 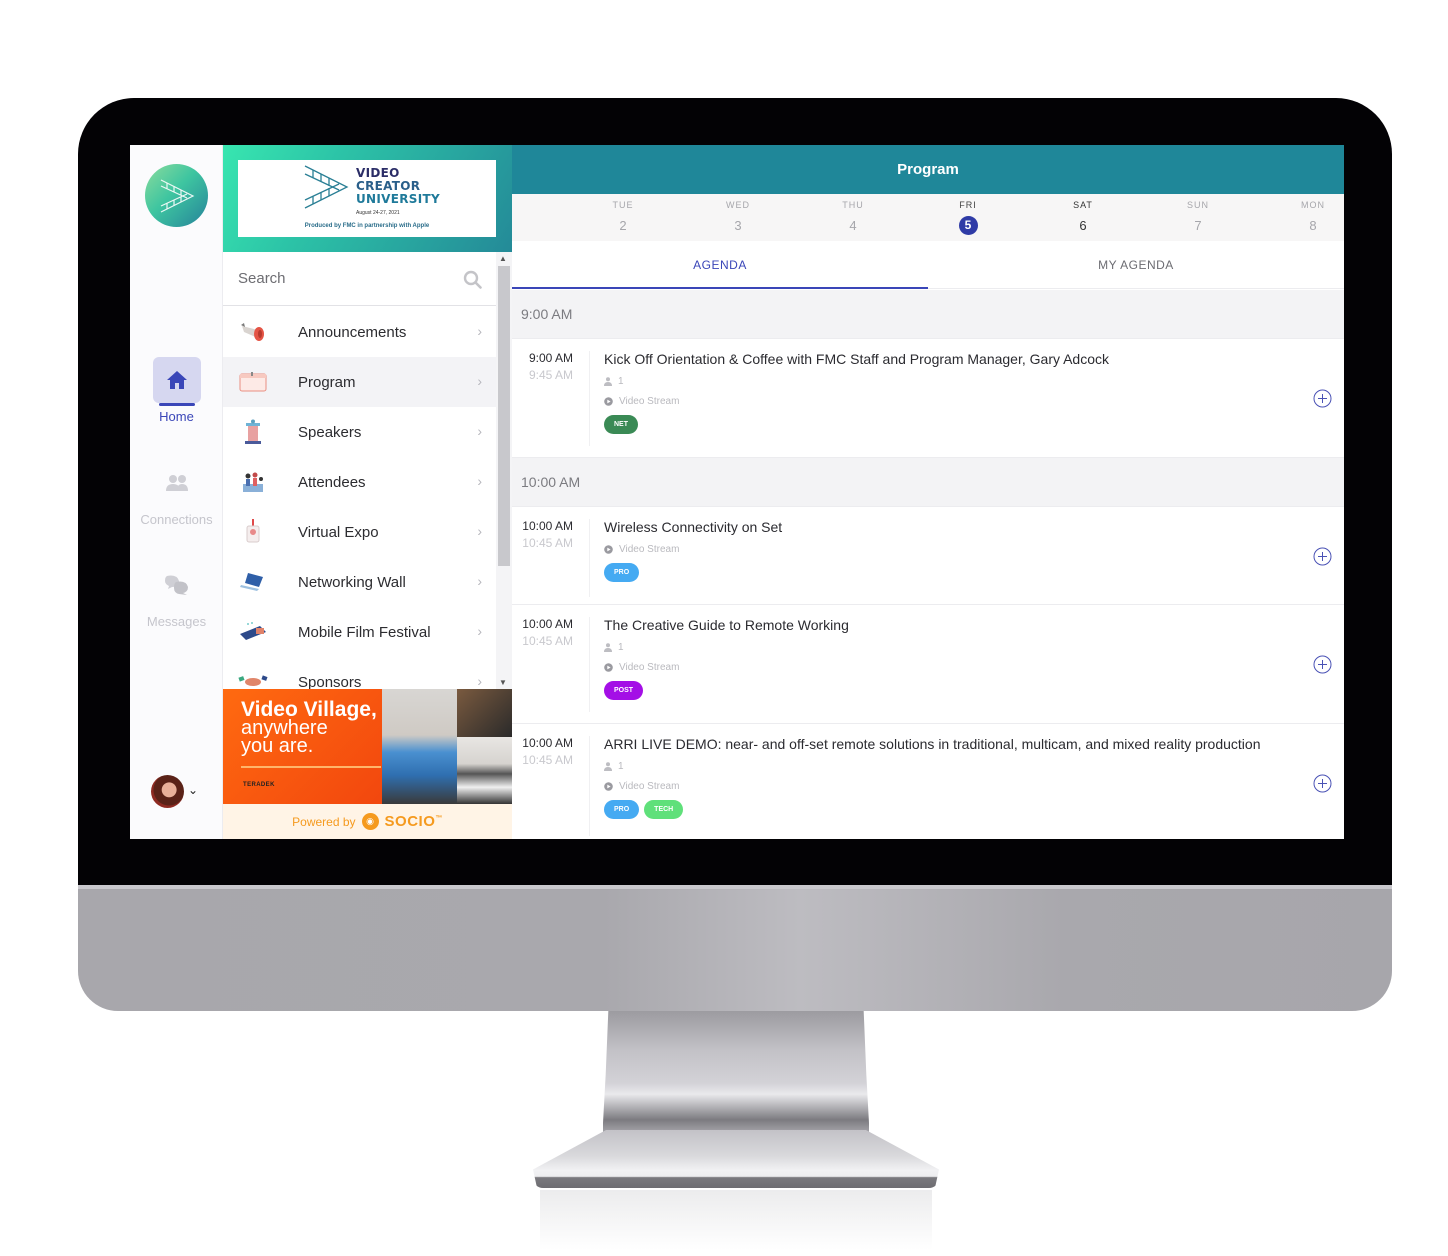 What do you see at coordinates (193, 790) in the screenshot?
I see `chevron-down-icon: ⌄` at bounding box center [193, 790].